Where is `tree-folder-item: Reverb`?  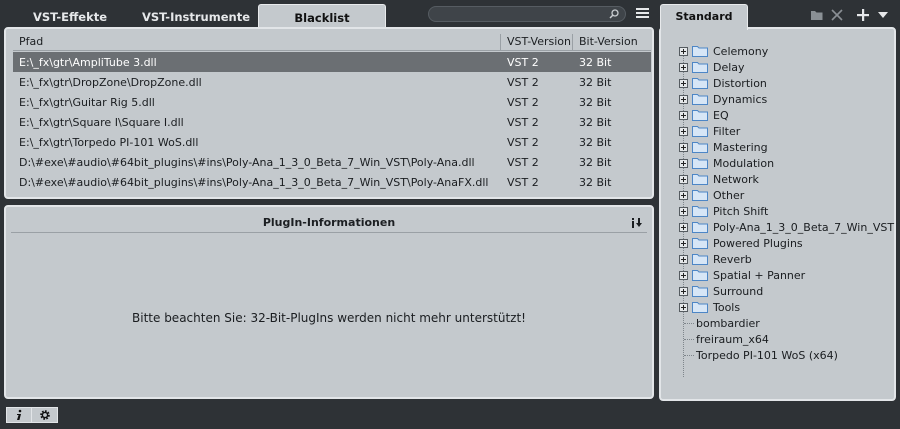 tree-folder-item: Reverb is located at coordinates (786, 259).